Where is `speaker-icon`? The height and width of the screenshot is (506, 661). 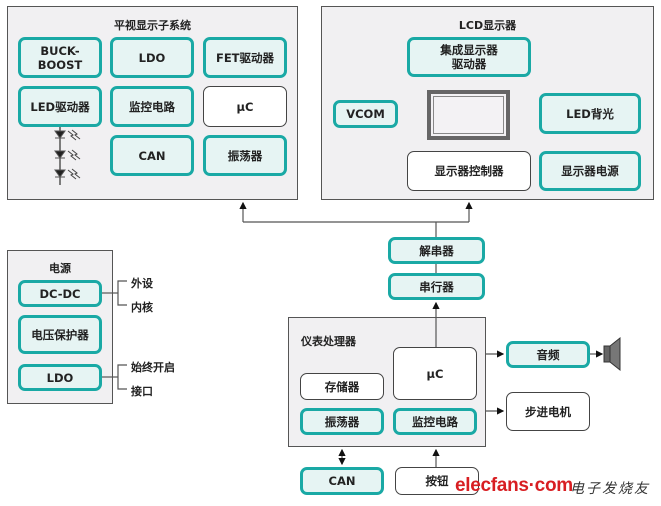 speaker-icon is located at coordinates (612, 354).